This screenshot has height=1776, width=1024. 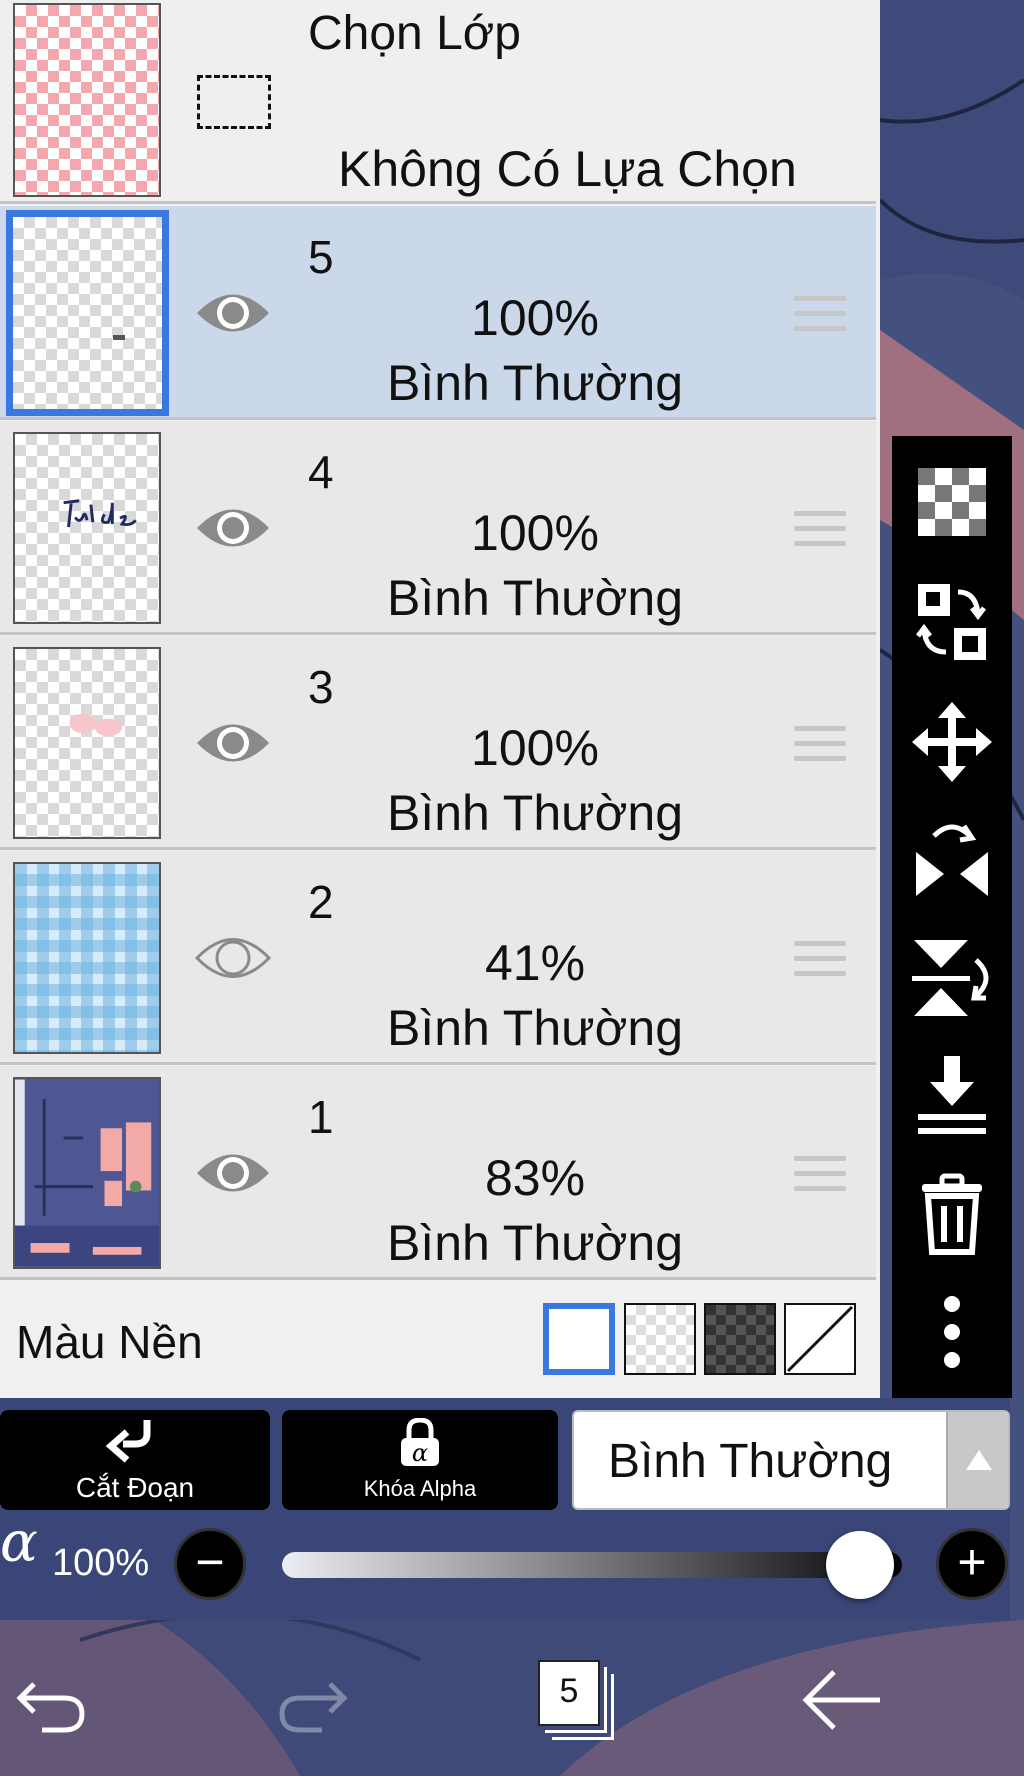 What do you see at coordinates (438, 102) in the screenshot?
I see `layer-selection-row: Chọn Lớp Không Có Lựa Chọn` at bounding box center [438, 102].